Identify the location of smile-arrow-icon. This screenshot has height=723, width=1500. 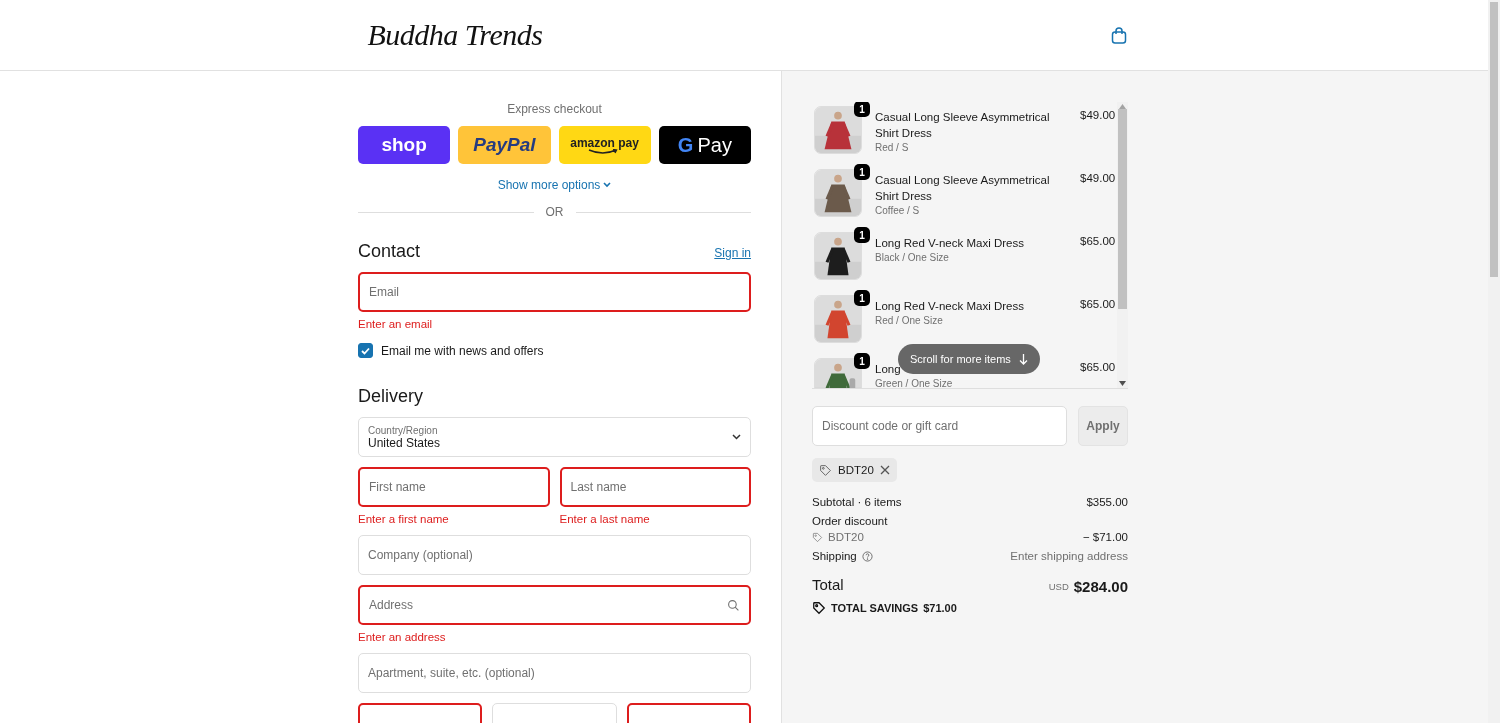
(602, 152).